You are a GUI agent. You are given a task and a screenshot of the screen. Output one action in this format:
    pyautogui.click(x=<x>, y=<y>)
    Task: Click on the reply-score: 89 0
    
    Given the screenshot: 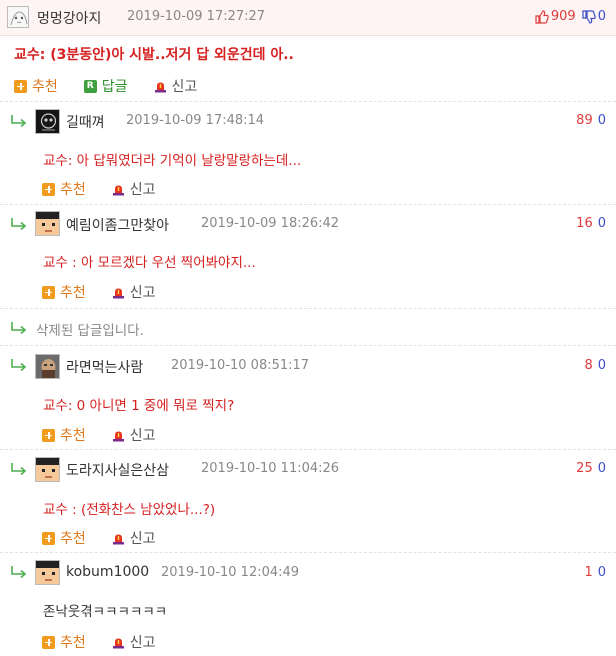 What is the action you would take?
    pyautogui.click(x=591, y=120)
    